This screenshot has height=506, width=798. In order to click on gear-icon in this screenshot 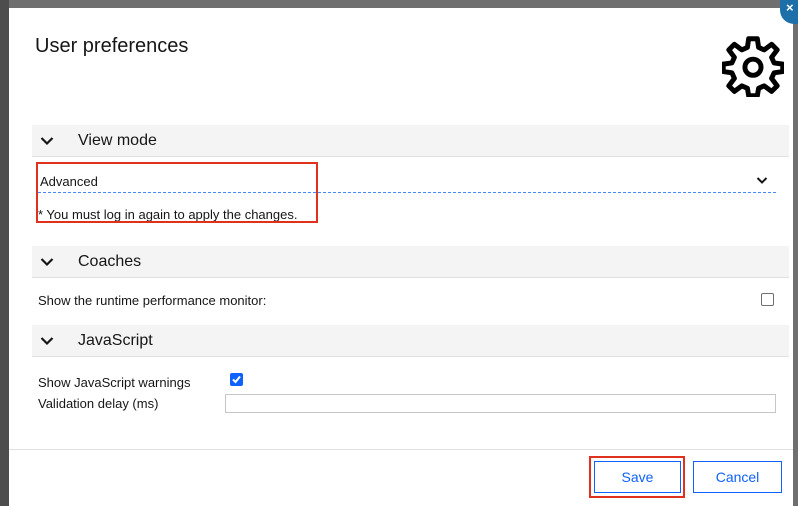, I will do `click(753, 66)`.